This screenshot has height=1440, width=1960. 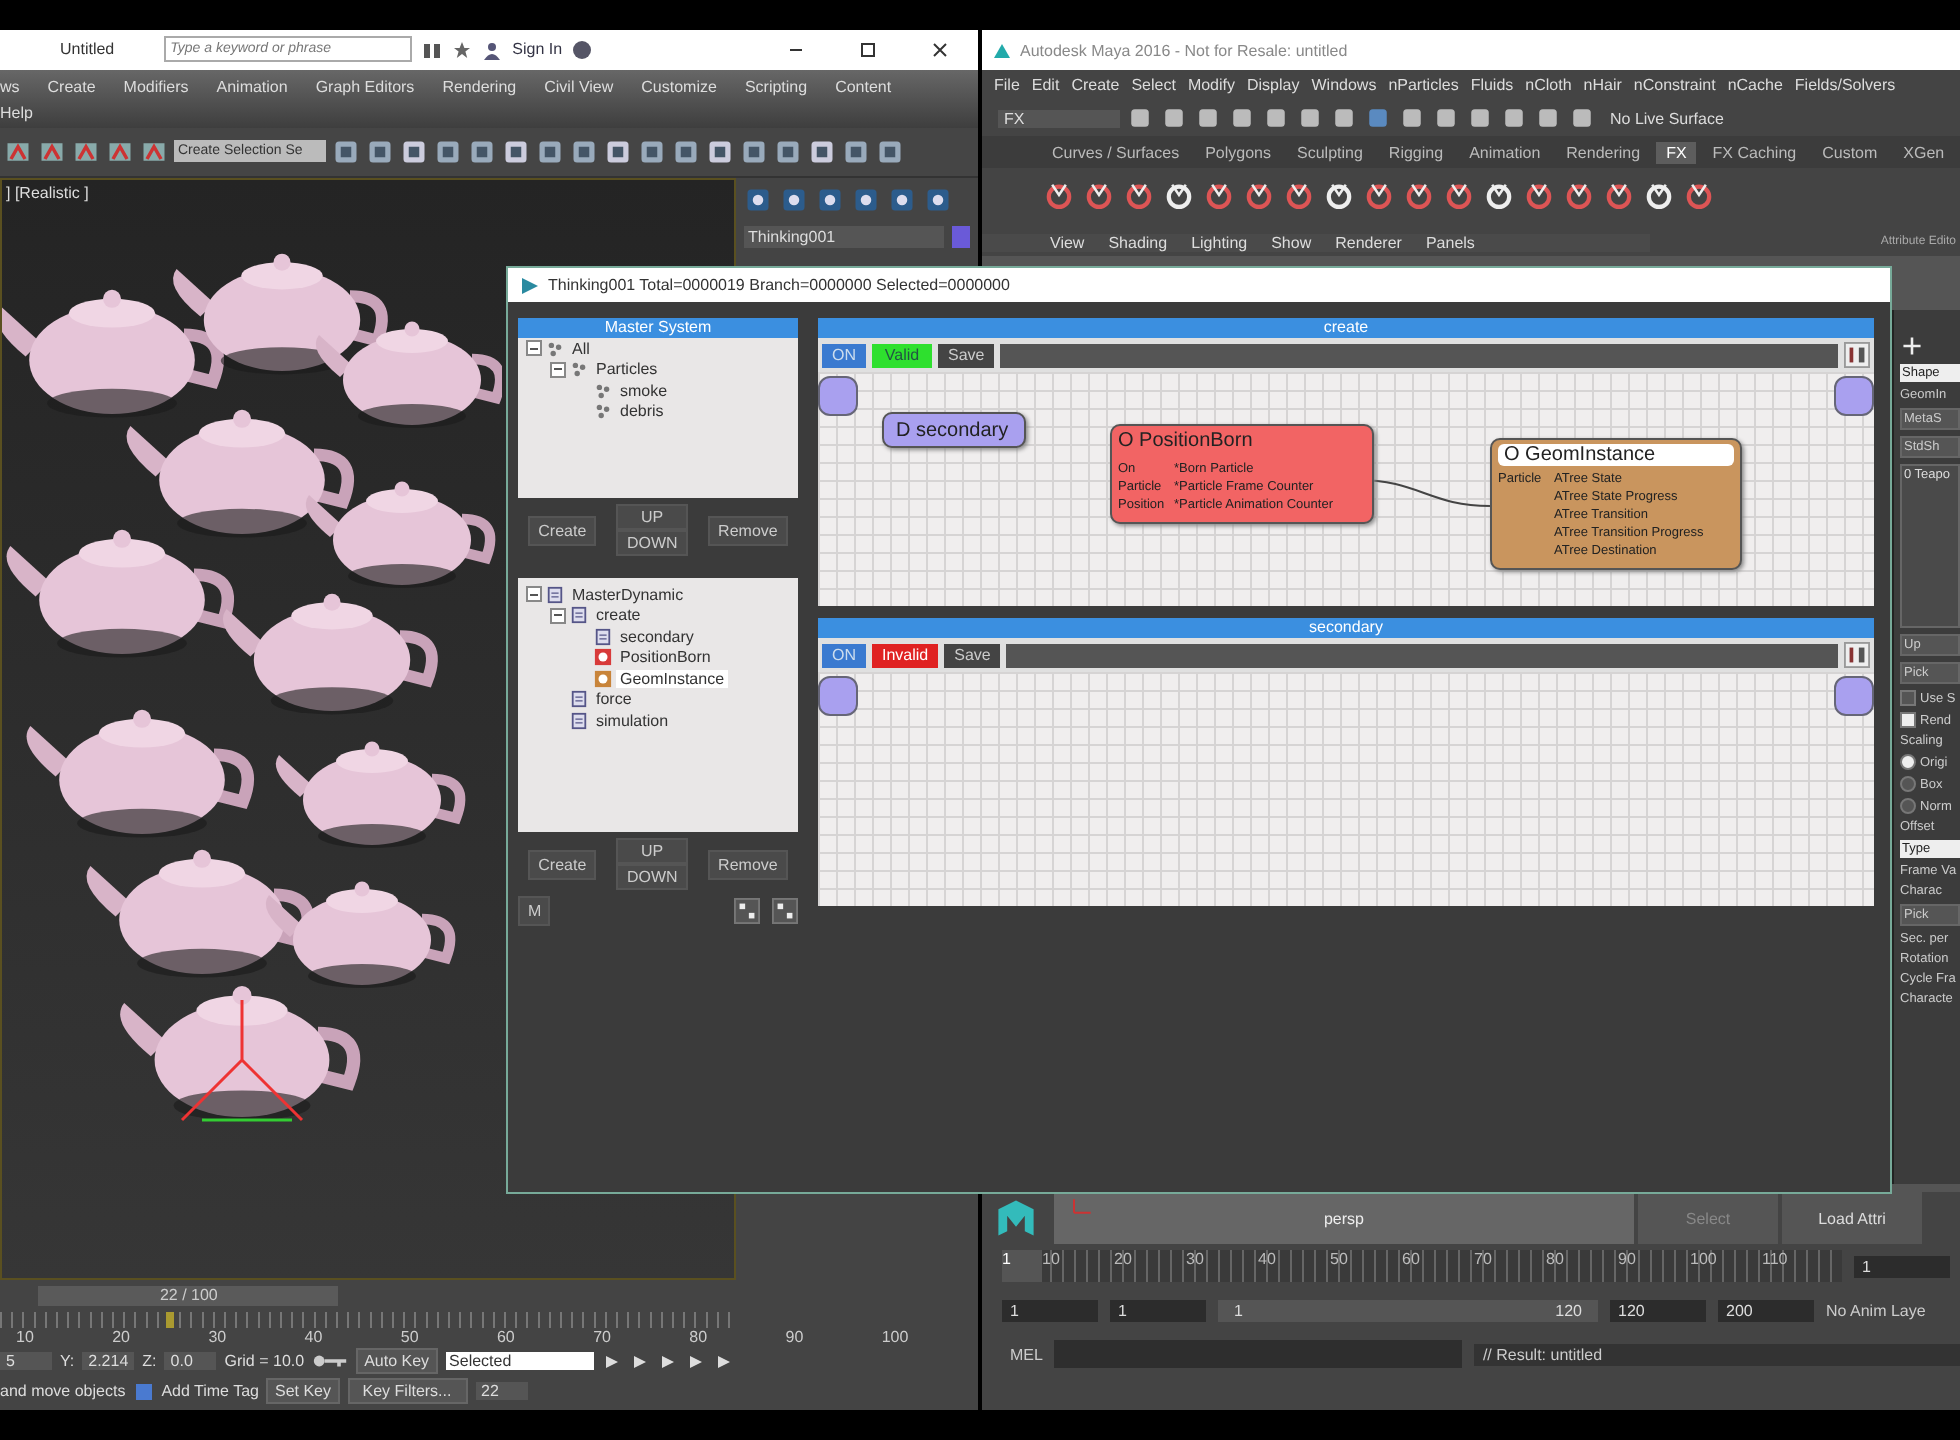 I want to click on close-icon, so click(x=940, y=49).